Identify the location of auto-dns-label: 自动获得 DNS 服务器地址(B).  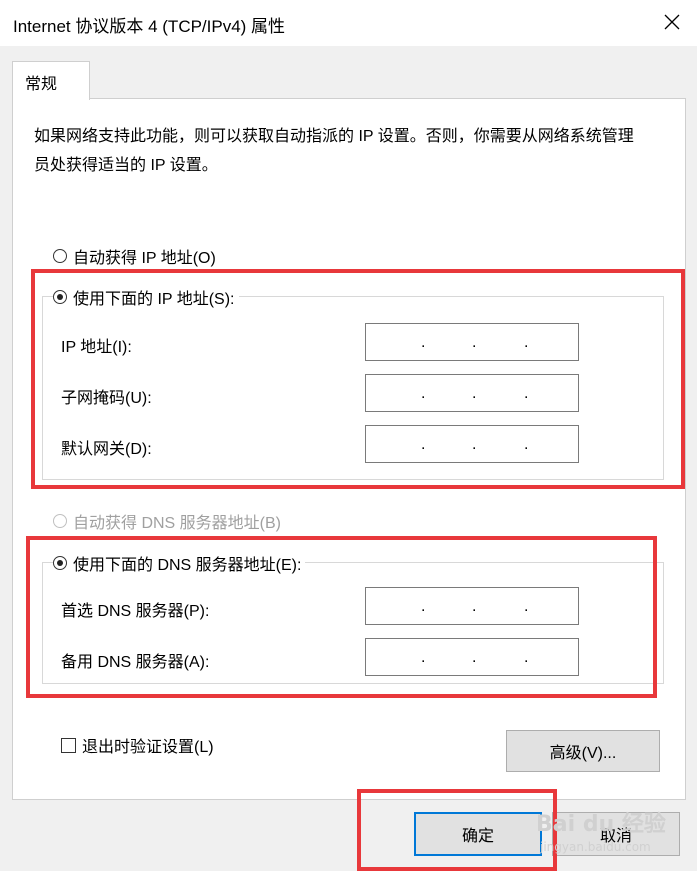
(177, 523).